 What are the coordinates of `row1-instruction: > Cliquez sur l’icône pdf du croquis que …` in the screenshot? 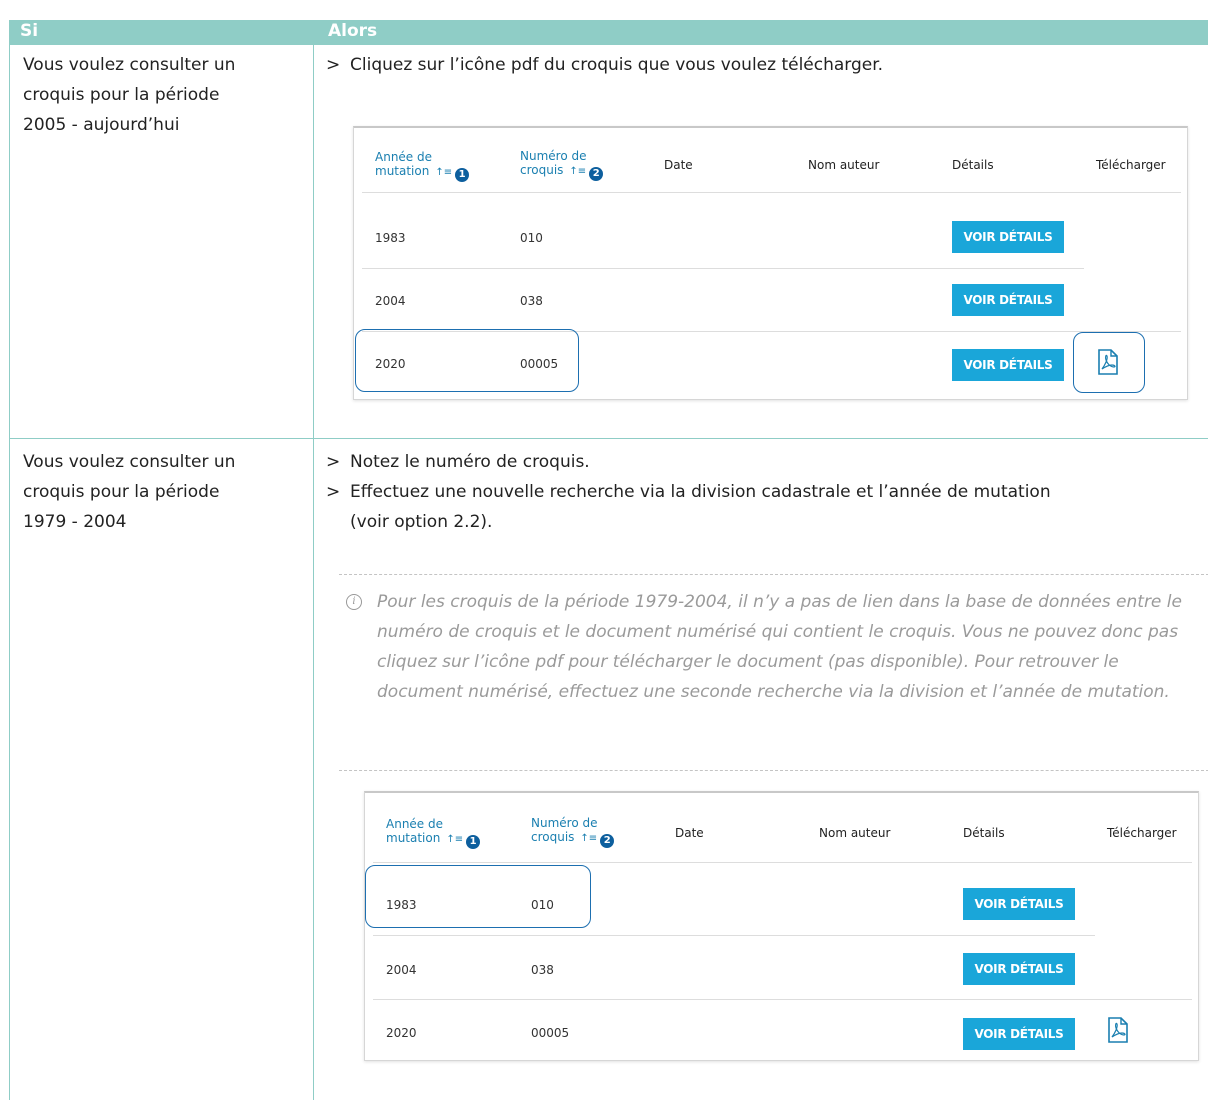 It's located at (604, 65).